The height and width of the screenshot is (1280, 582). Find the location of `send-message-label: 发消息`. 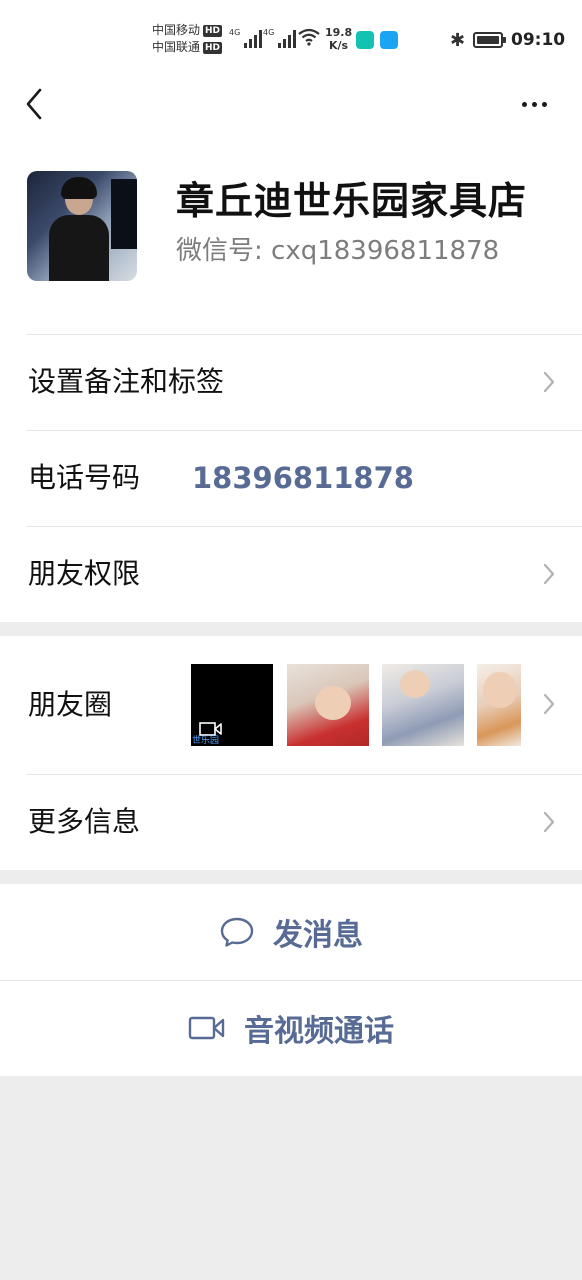

send-message-label: 发消息 is located at coordinates (318, 935).